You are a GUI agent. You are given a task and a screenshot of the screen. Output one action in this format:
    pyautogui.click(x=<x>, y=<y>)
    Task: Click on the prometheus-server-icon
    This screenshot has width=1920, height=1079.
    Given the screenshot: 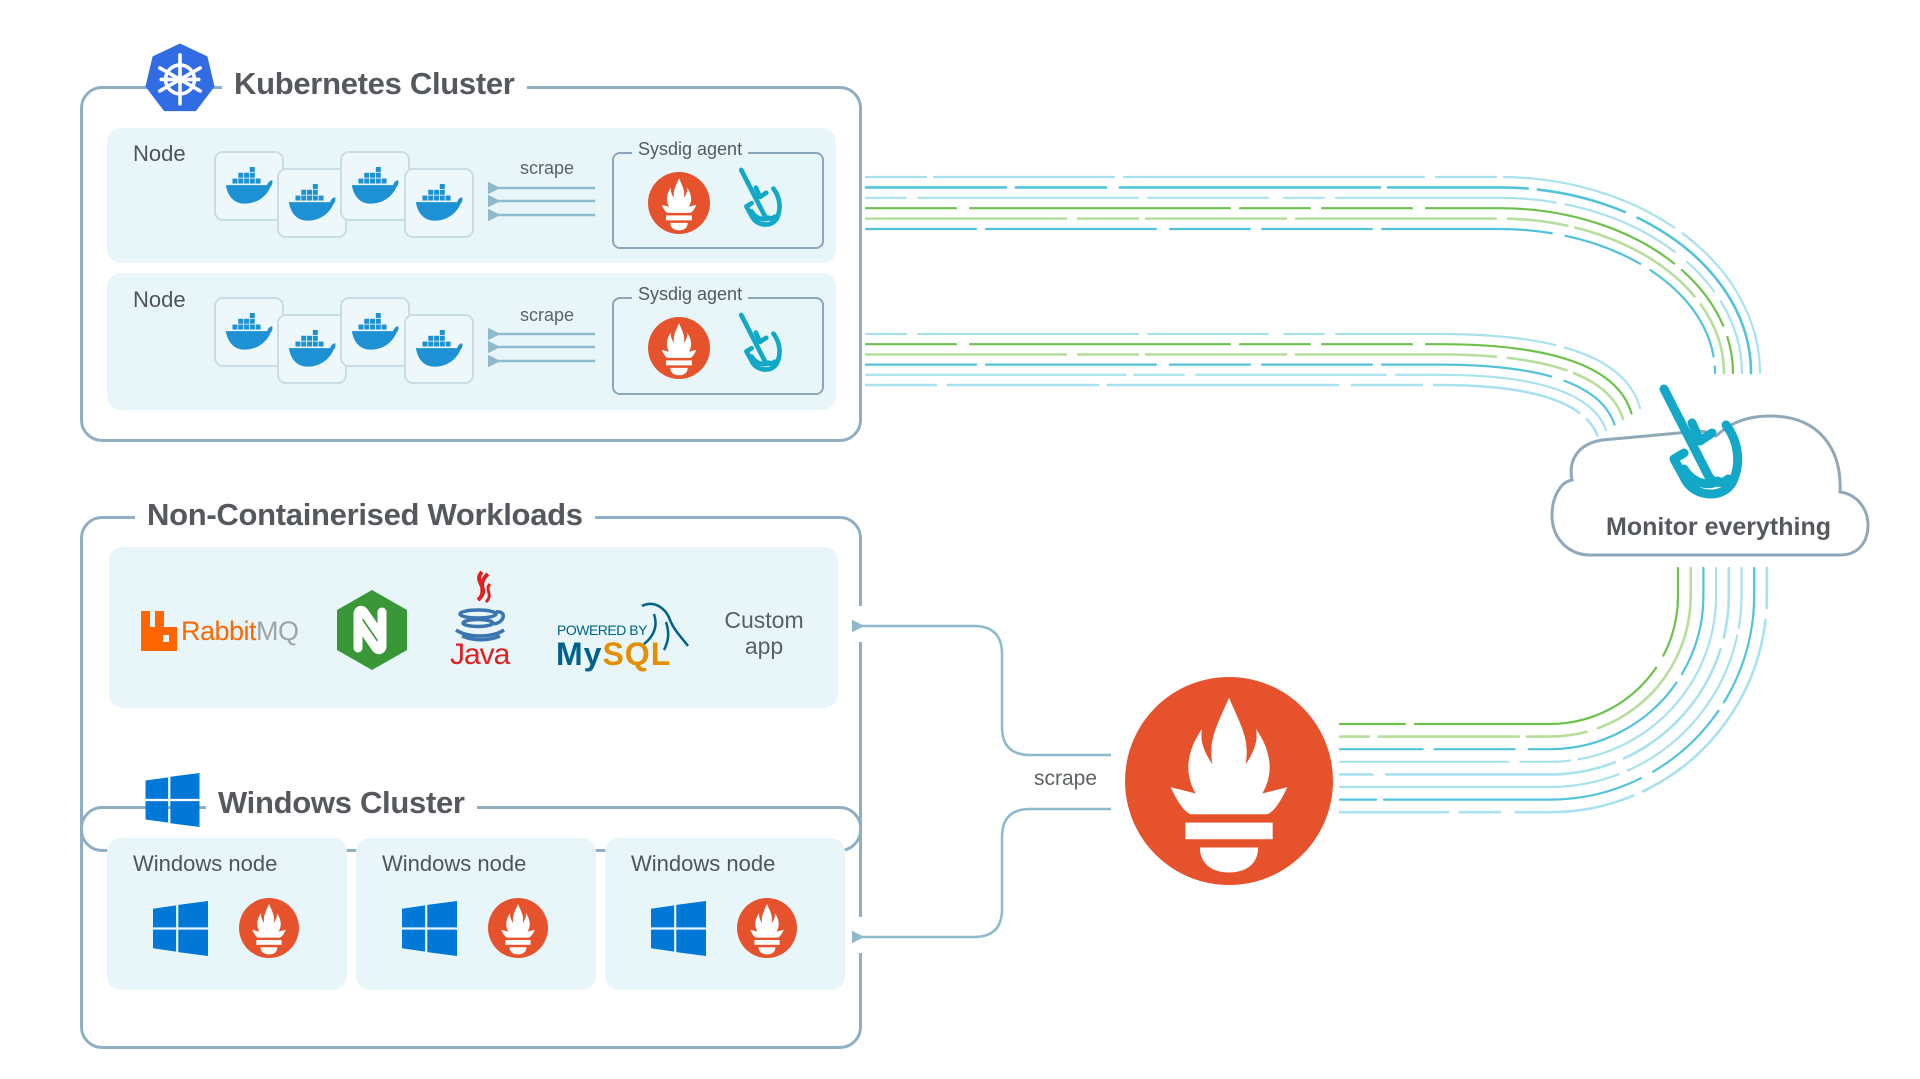 What is the action you would take?
    pyautogui.click(x=1229, y=781)
    